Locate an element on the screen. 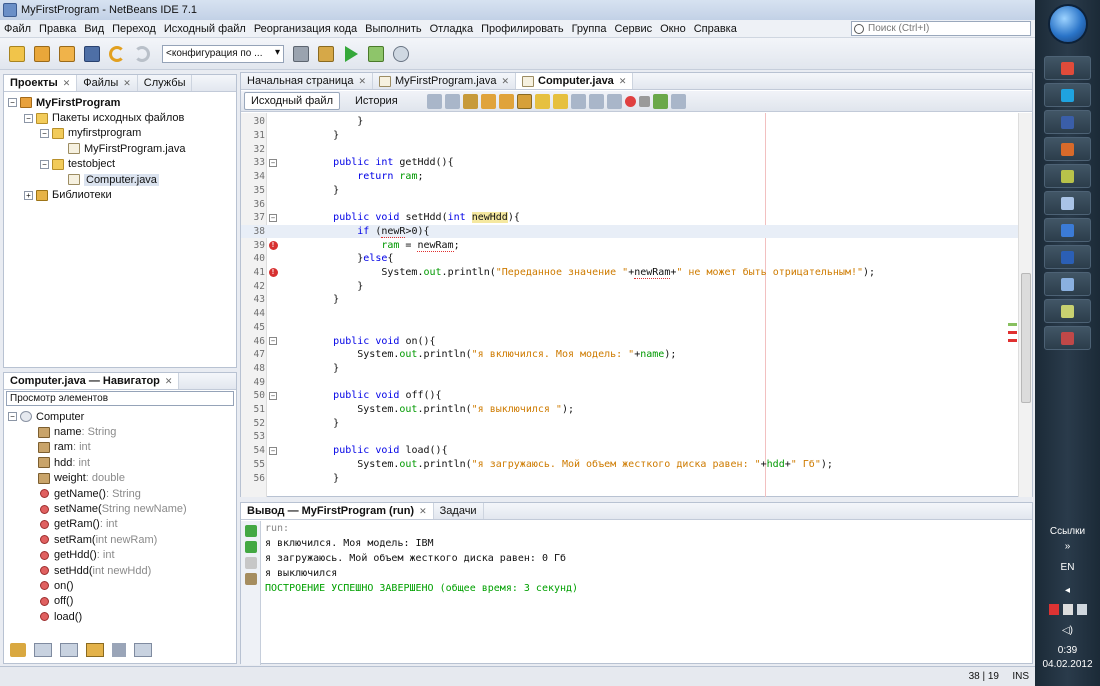  navigator-member: setHdd(int newHdd) is located at coordinates (122, 570).